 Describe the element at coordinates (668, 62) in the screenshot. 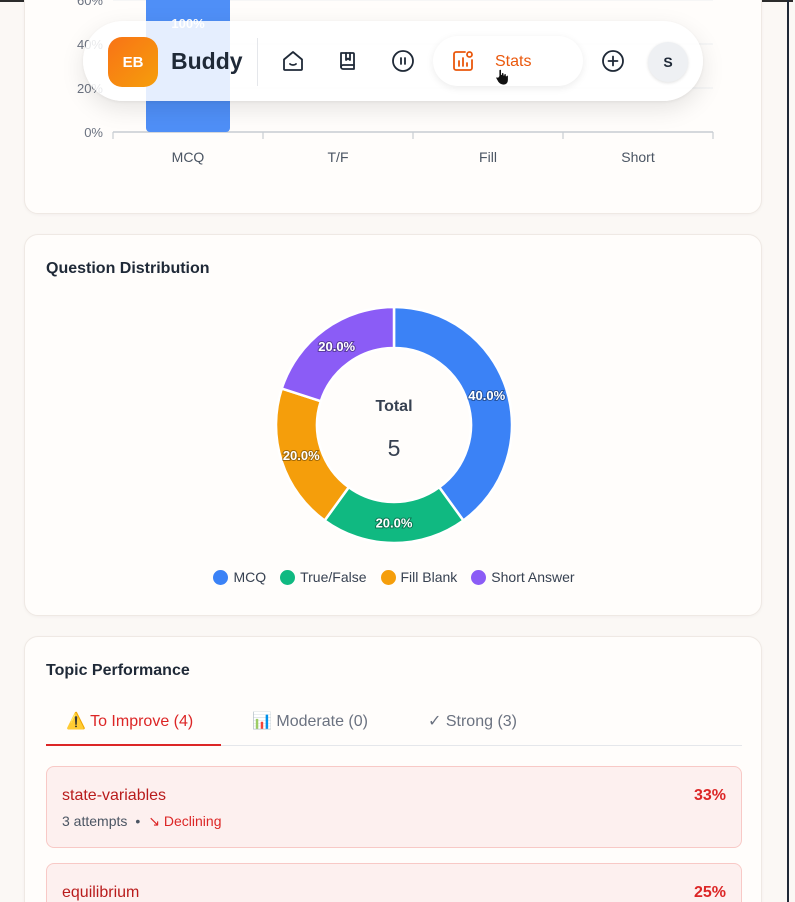

I see `avatar: S` at that location.